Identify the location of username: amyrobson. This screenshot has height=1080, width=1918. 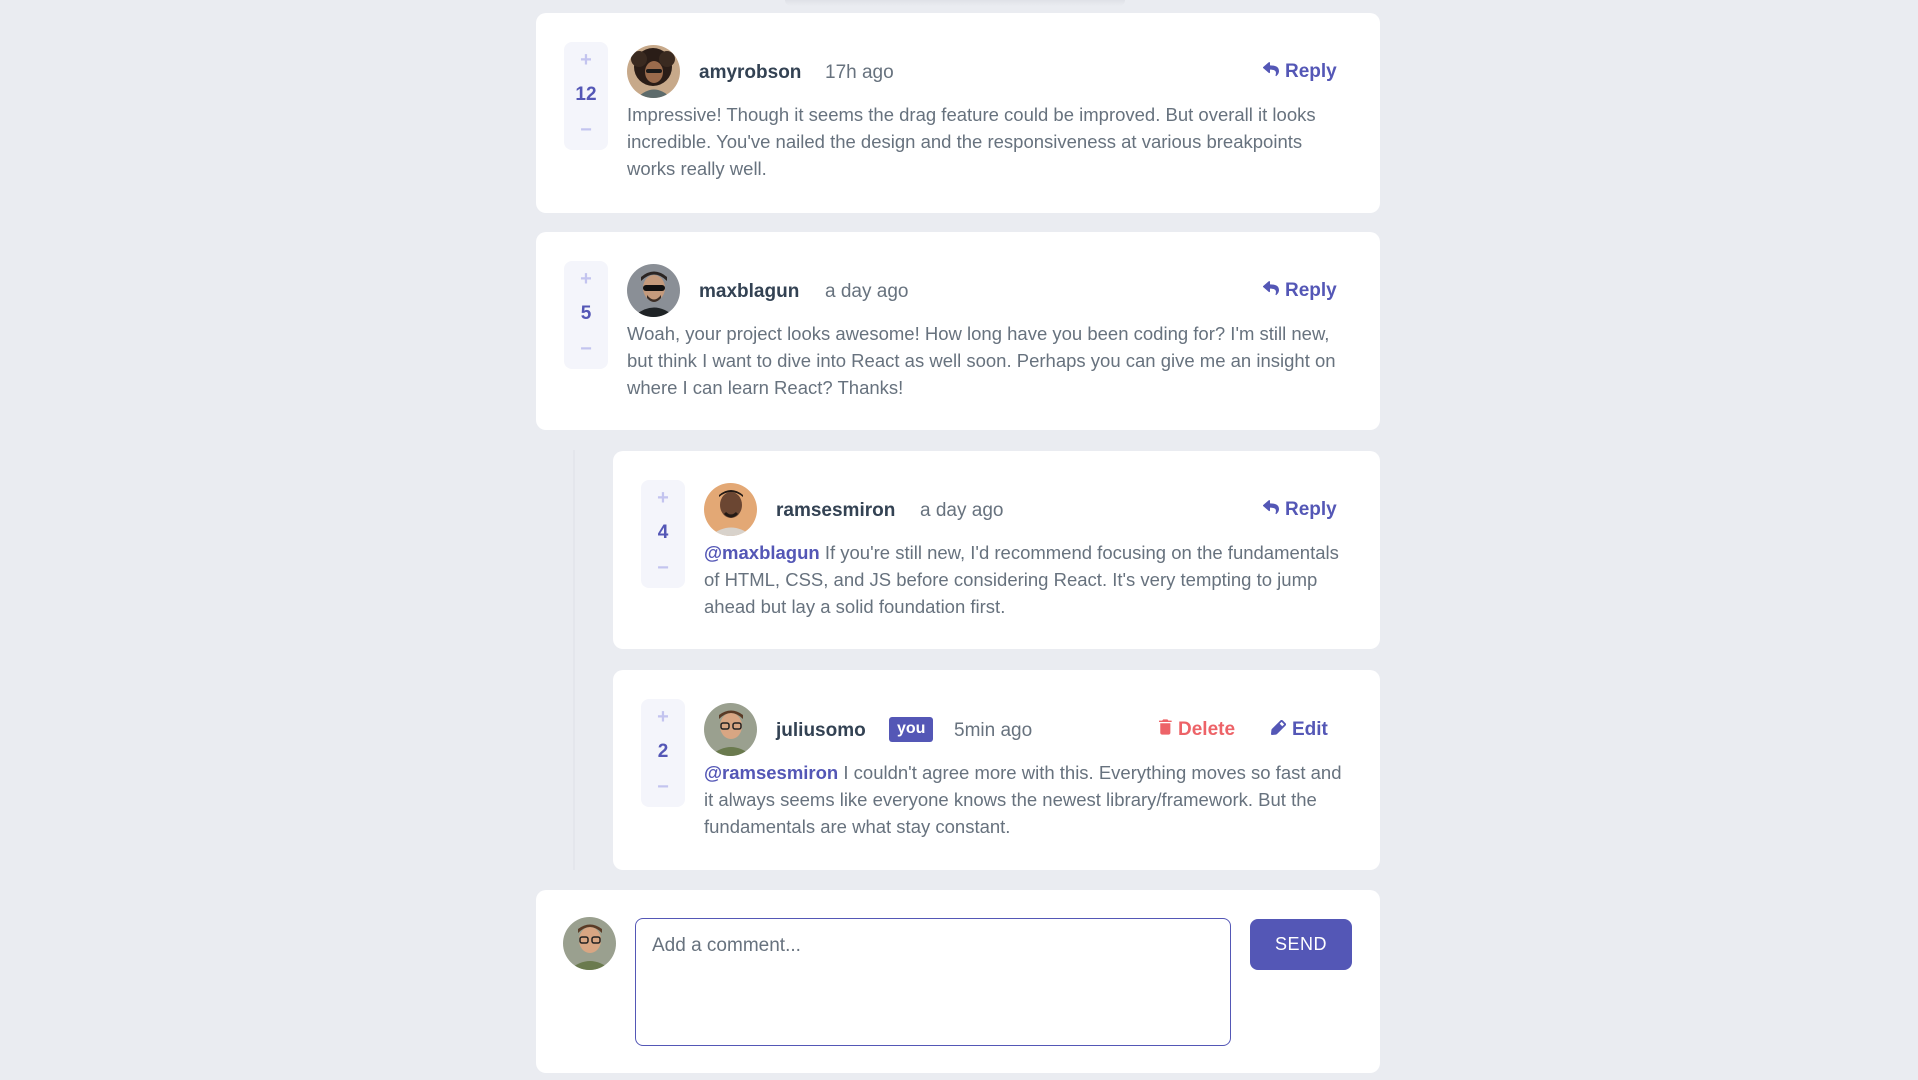
(750, 73).